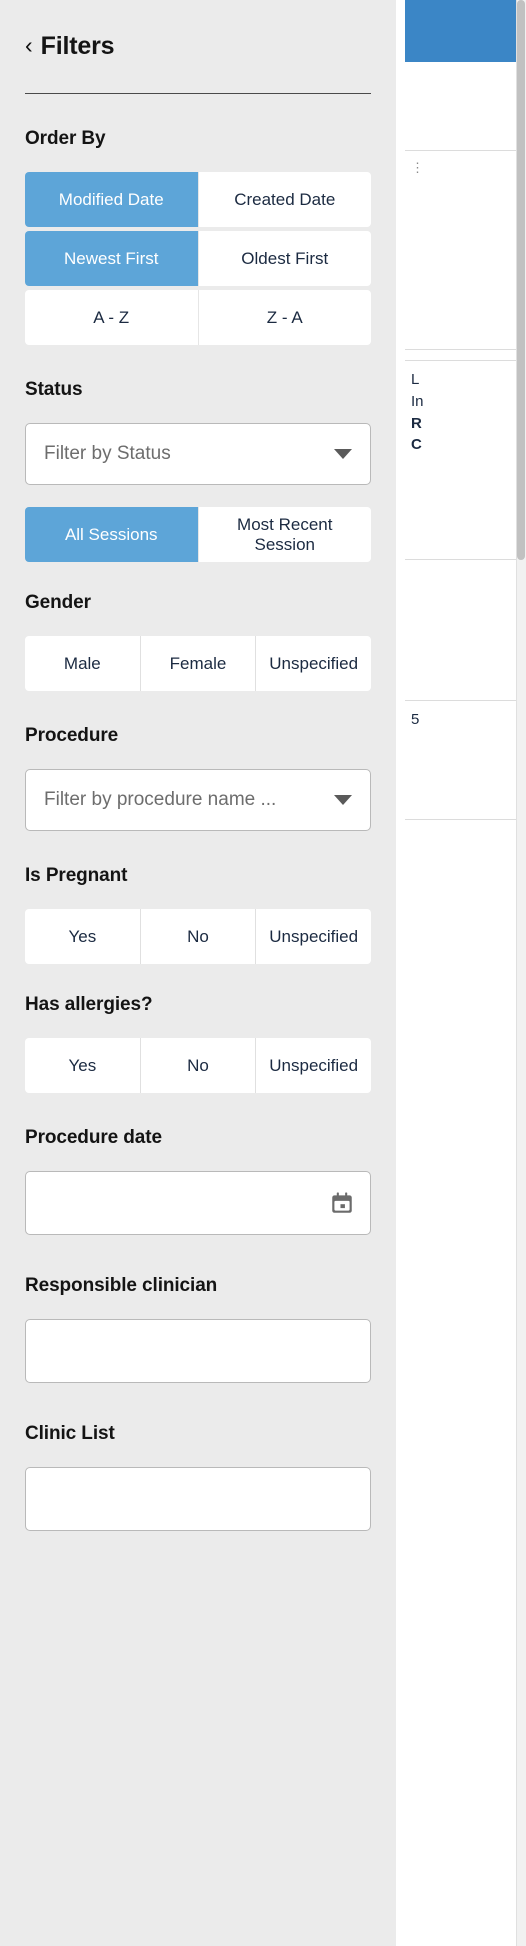 The height and width of the screenshot is (1946, 526). I want to click on status-sessions-toggle: All Sessions Most Recent Session, so click(198, 534).